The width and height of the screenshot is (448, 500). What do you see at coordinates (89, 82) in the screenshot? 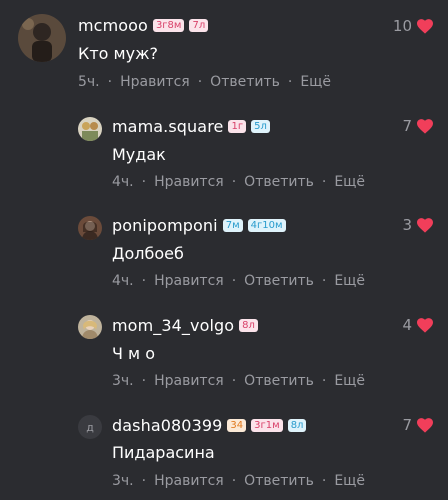
I see `timestamp: 5ч.` at bounding box center [89, 82].